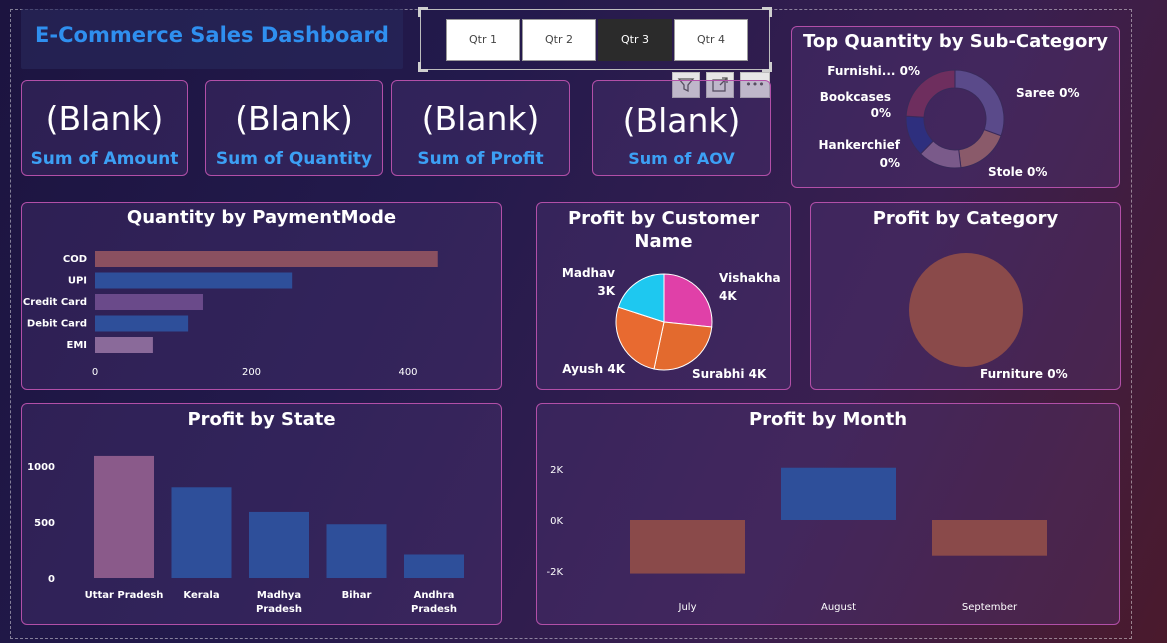 This screenshot has height=643, width=1167. What do you see at coordinates (77, 281) in the screenshot?
I see `axis-tick-label: UPI` at bounding box center [77, 281].